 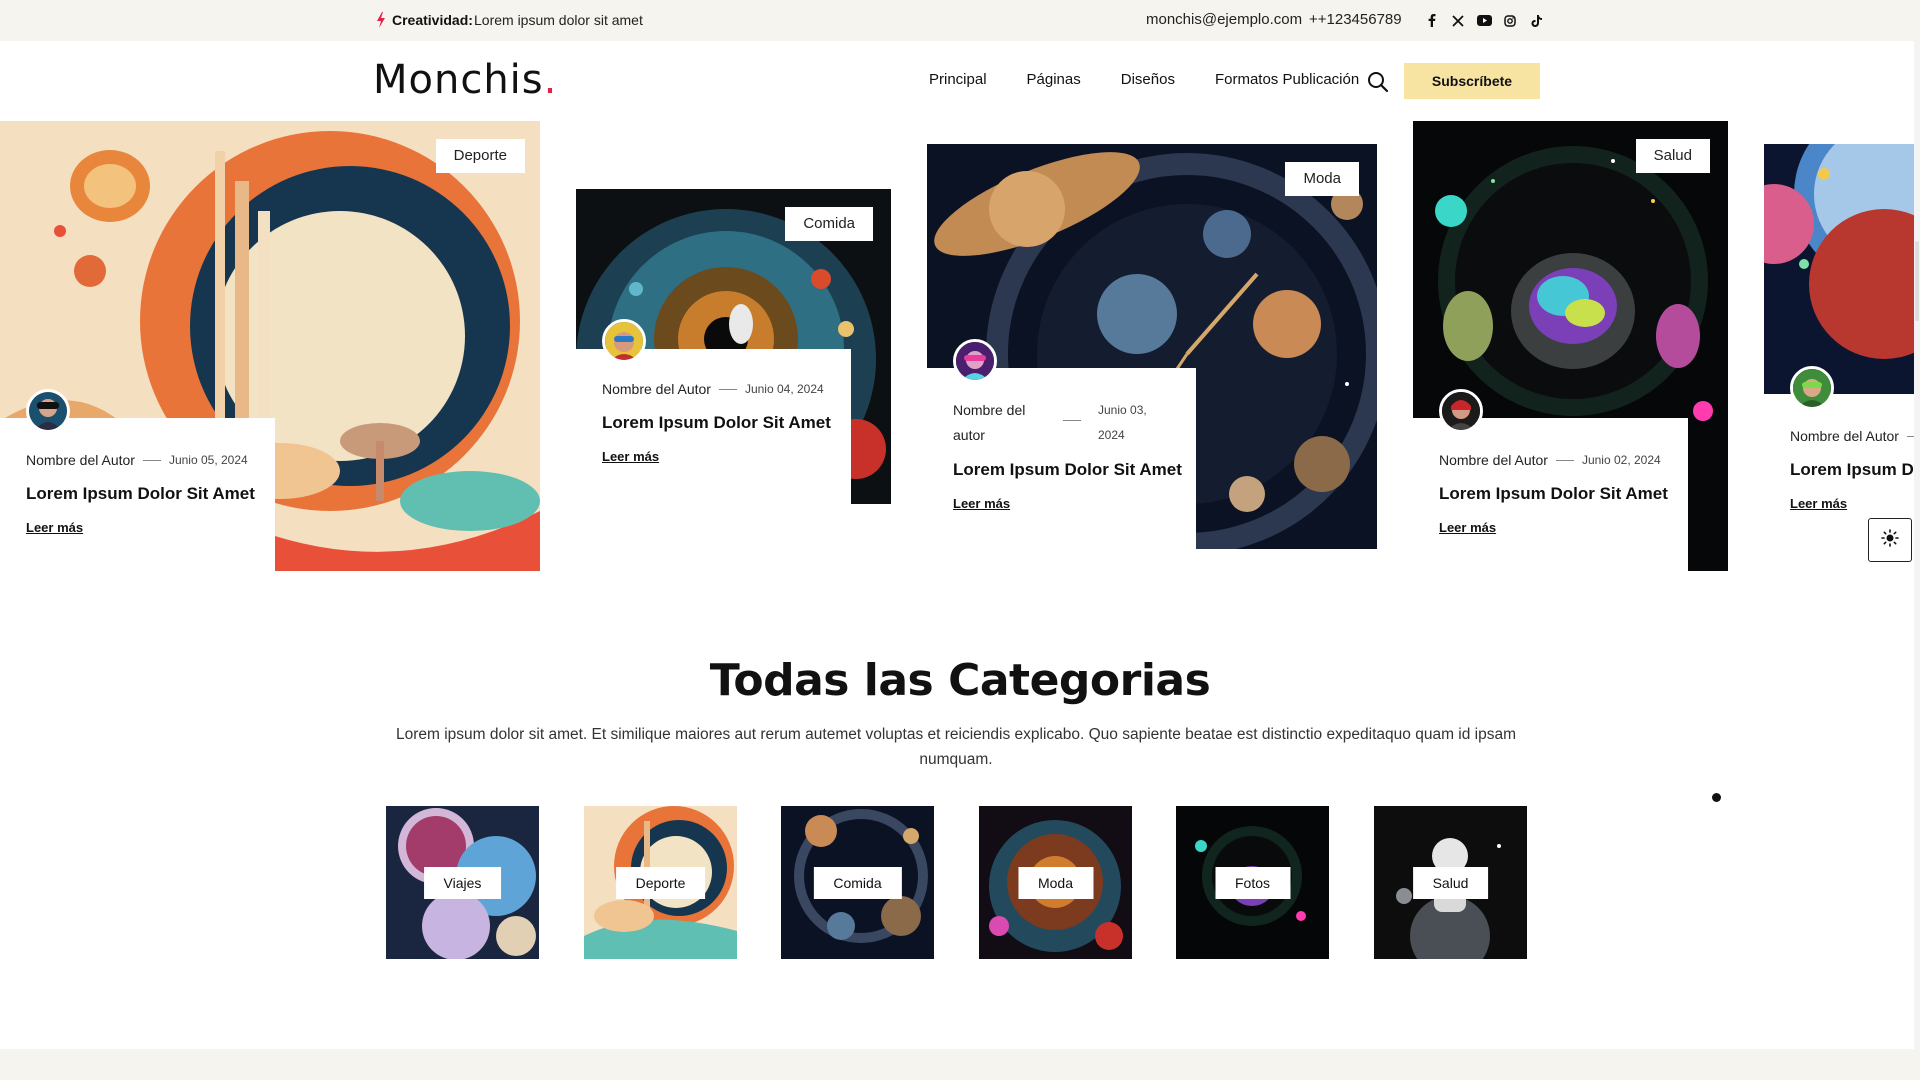 What do you see at coordinates (1672, 156) in the screenshot?
I see `category-tag: Salud` at bounding box center [1672, 156].